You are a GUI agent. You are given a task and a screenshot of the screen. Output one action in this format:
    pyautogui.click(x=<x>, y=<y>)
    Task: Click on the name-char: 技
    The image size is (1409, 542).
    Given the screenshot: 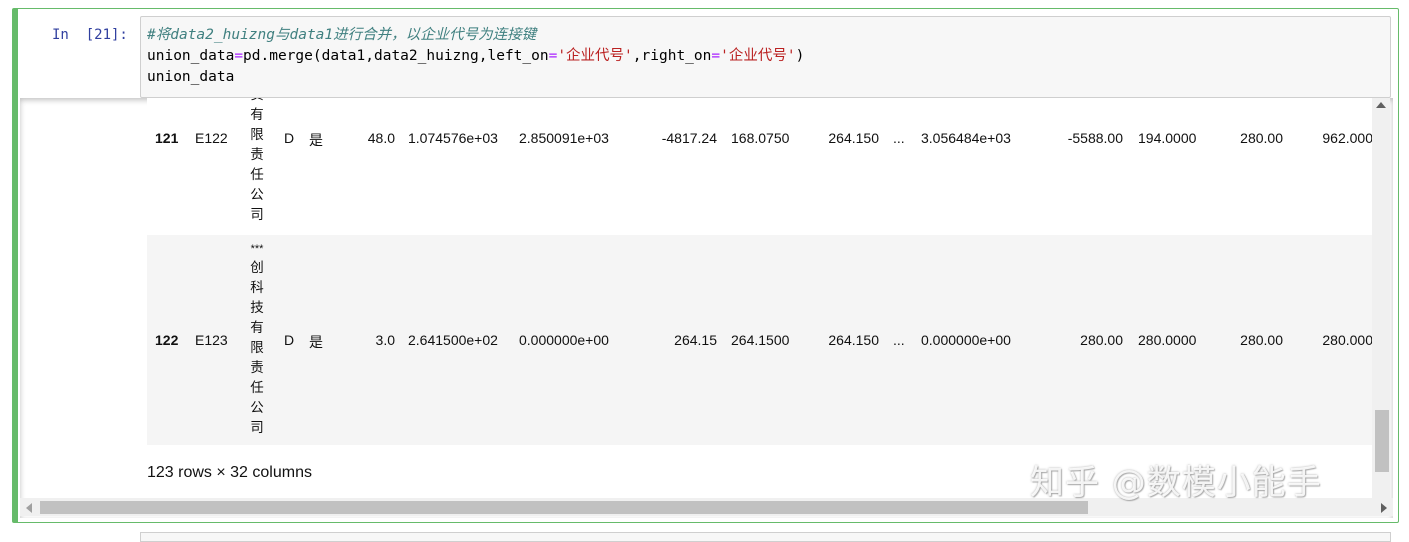 What is the action you would take?
    pyautogui.click(x=257, y=307)
    